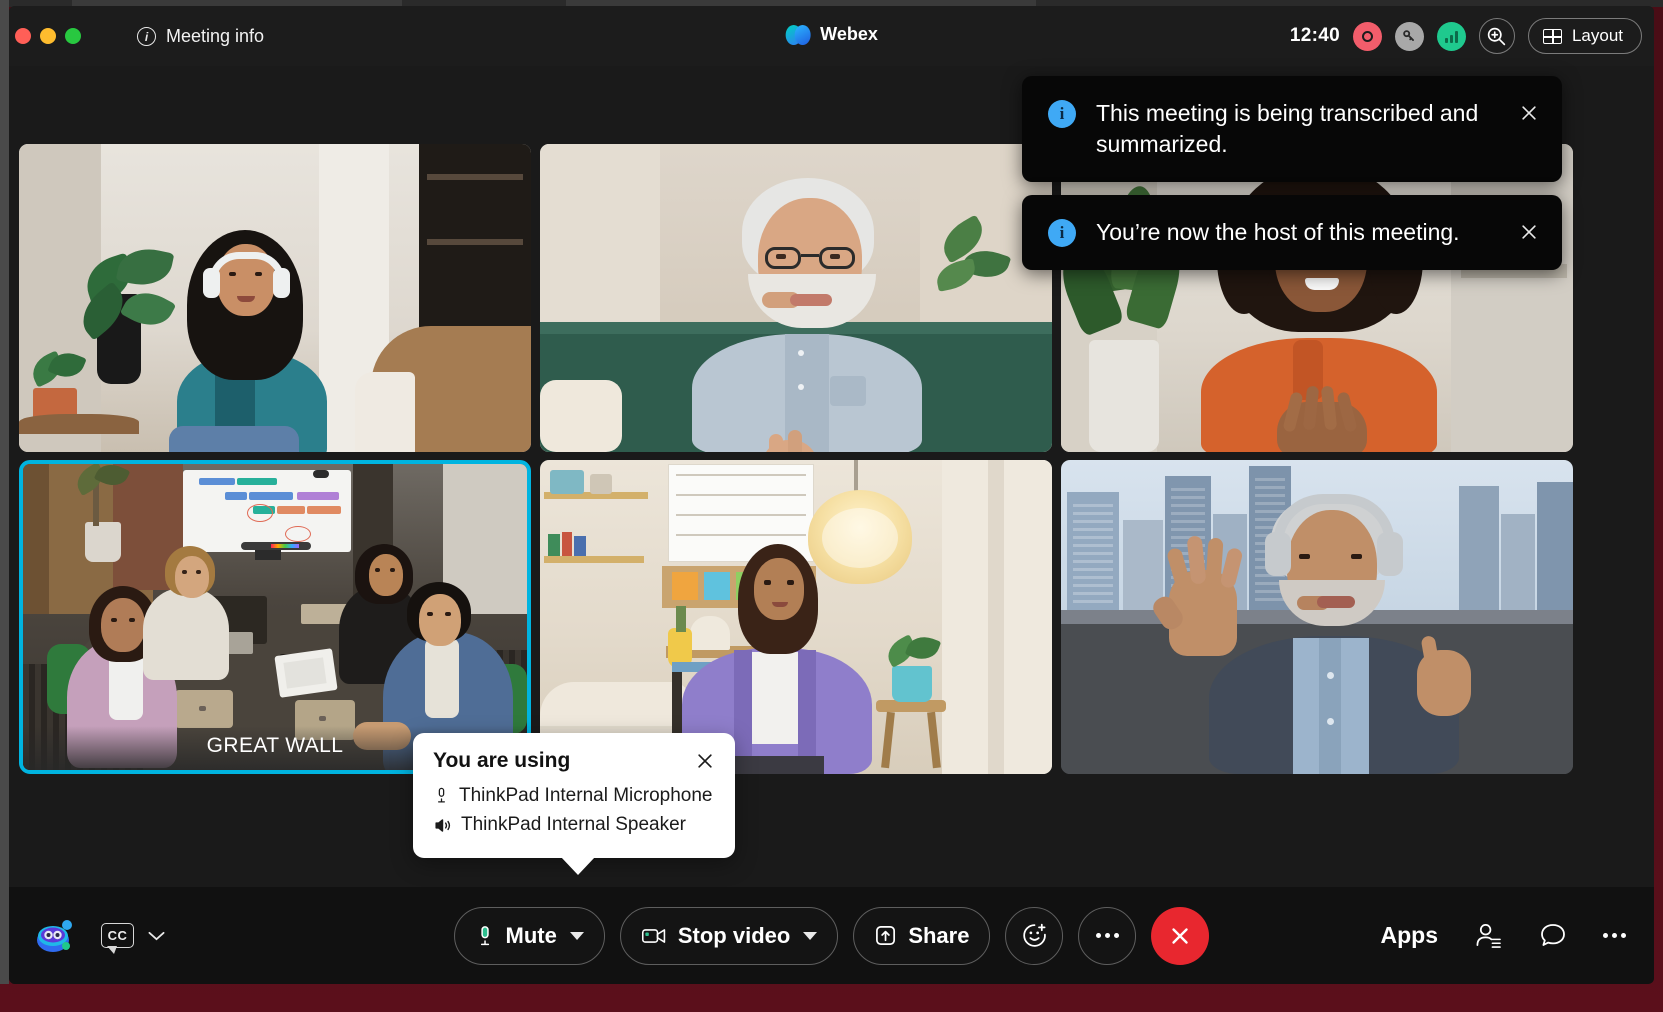 The height and width of the screenshot is (1012, 1663). What do you see at coordinates (1553, 936) in the screenshot?
I see `chat-button` at bounding box center [1553, 936].